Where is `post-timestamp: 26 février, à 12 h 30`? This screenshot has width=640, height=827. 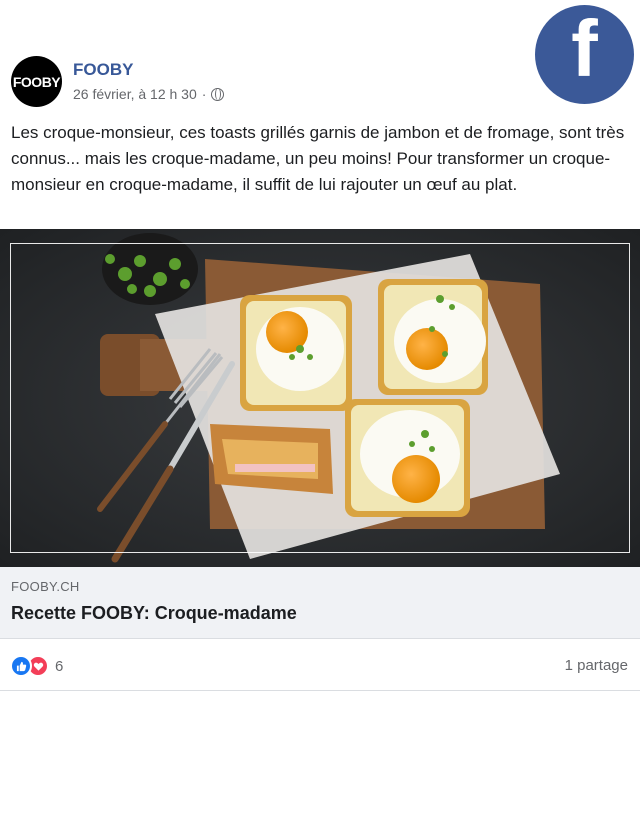 post-timestamp: 26 février, à 12 h 30 is located at coordinates (135, 94).